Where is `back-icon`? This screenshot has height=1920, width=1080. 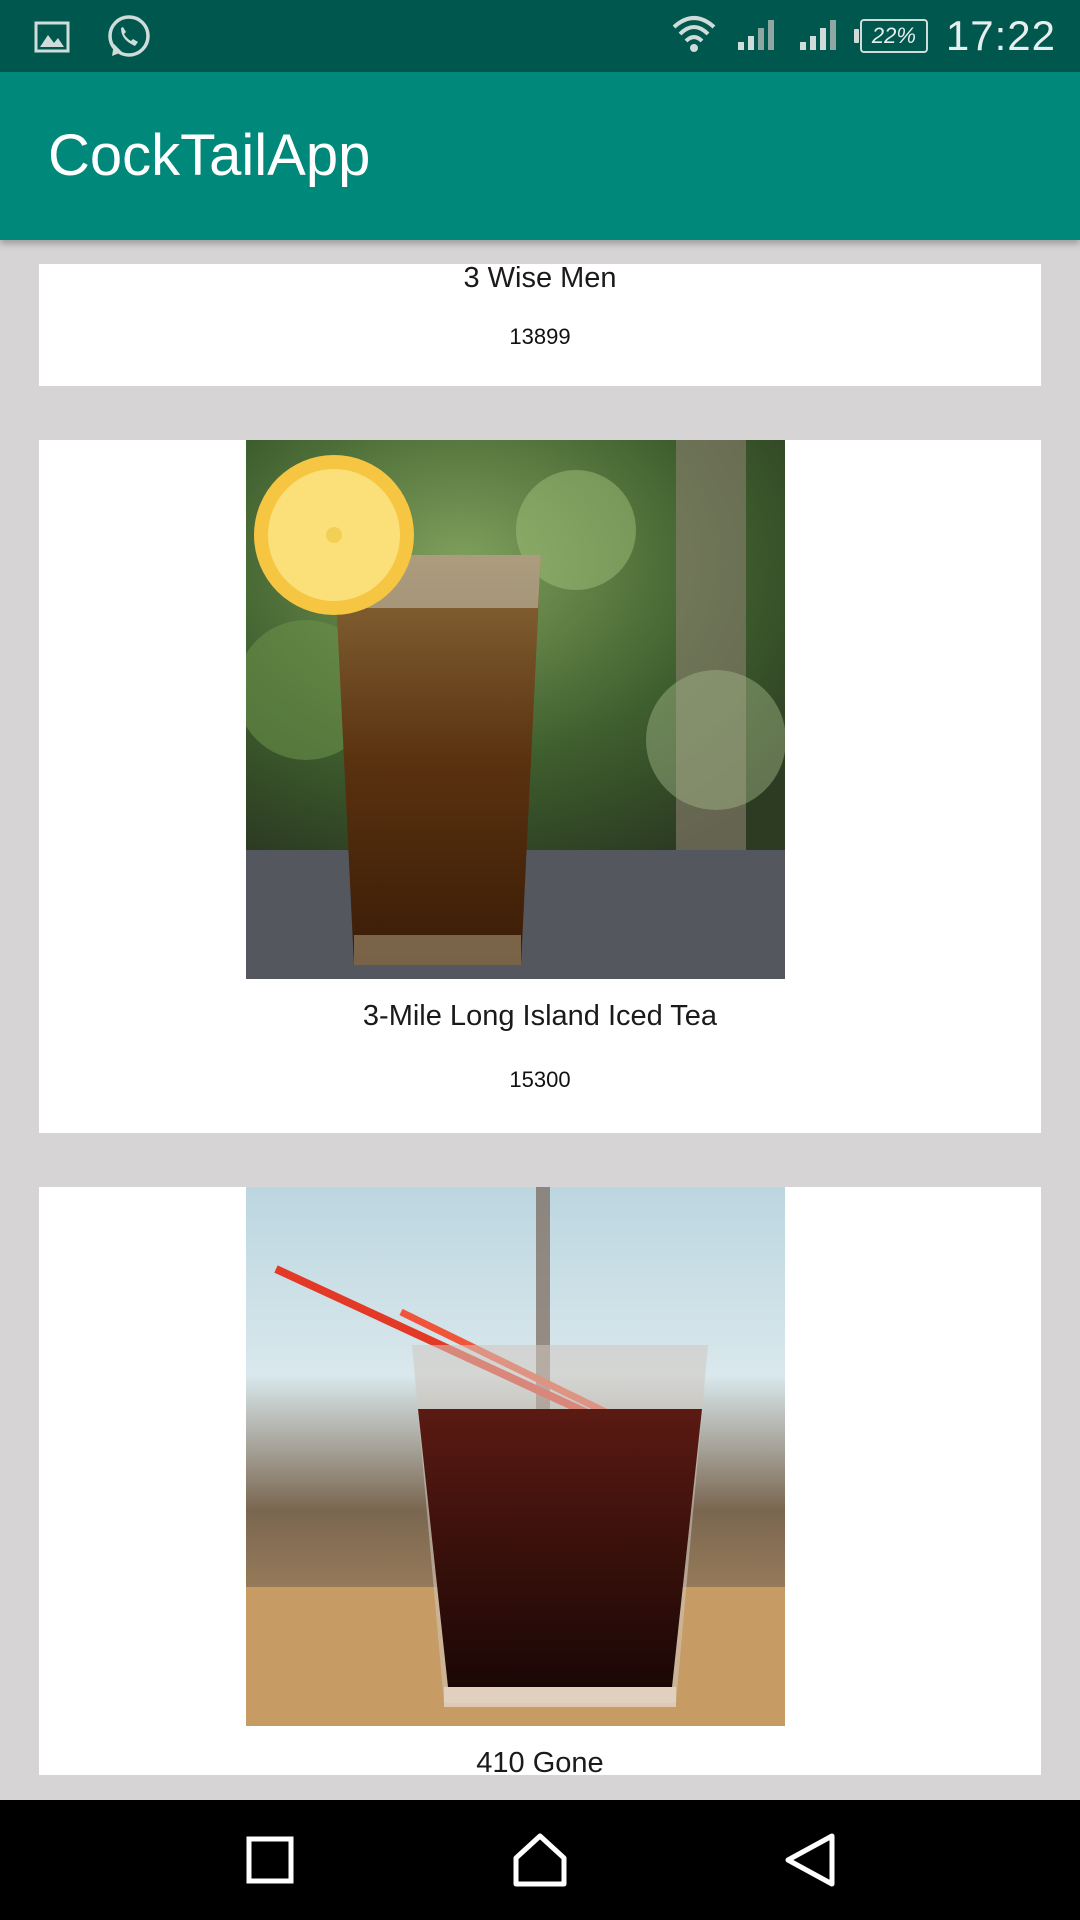
back-icon is located at coordinates (810, 1860).